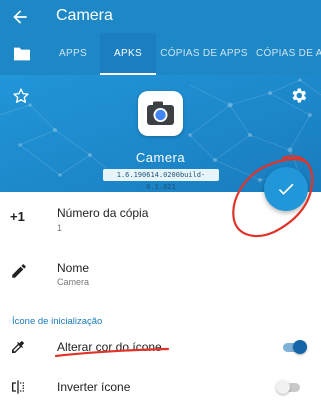 This screenshot has width=321, height=408. I want to click on change-icon-color-label: Alterar cor do ícone, so click(109, 347).